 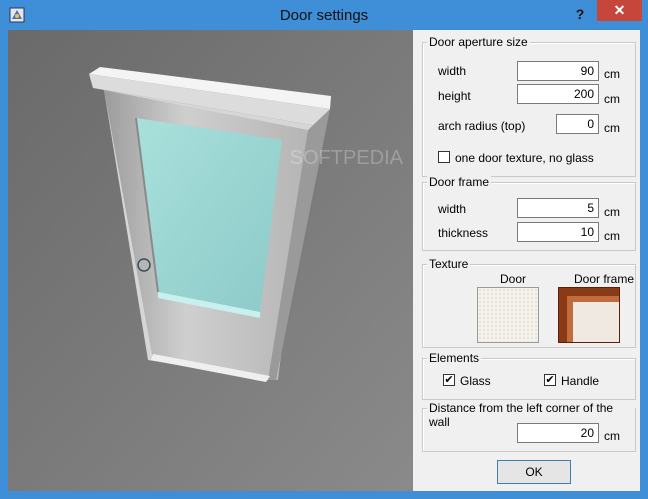 What do you see at coordinates (558, 232) in the screenshot?
I see `frame-thickness-input: 10` at bounding box center [558, 232].